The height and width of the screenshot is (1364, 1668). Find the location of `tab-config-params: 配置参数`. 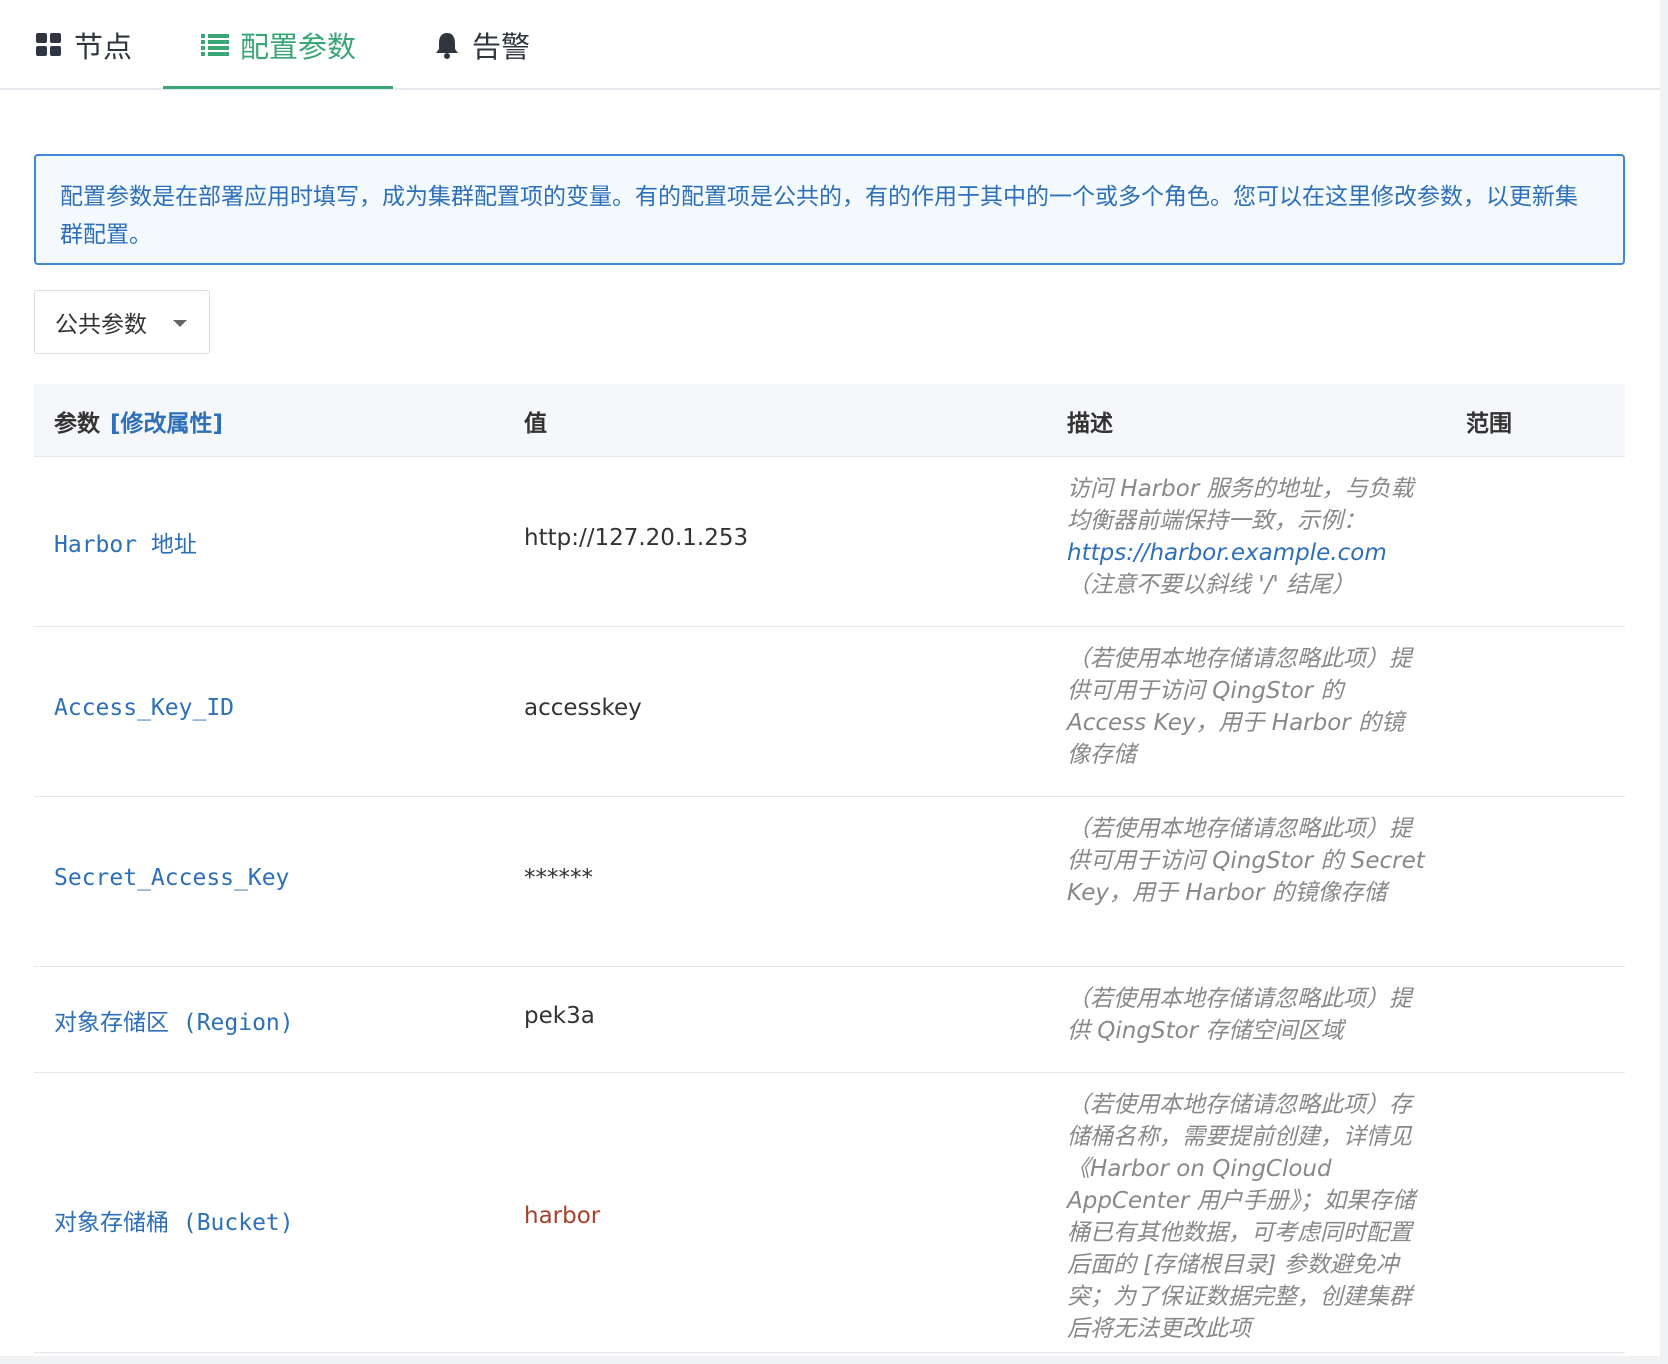

tab-config-params: 配置参数 is located at coordinates (278, 45).